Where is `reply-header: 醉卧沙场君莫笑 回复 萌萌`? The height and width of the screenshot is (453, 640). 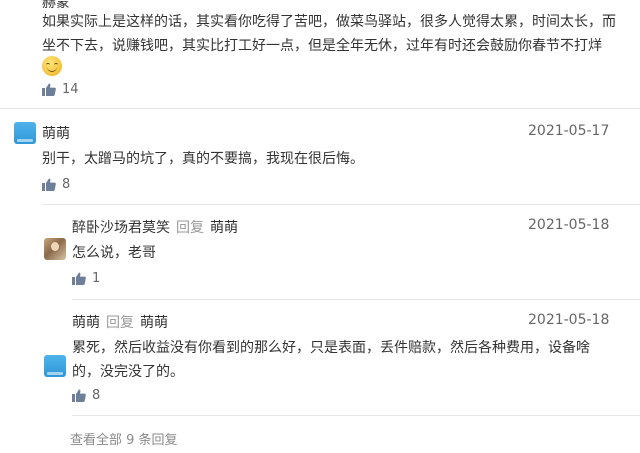
reply-header: 醉卧沙场君莫笑 回复 萌萌 is located at coordinates (155, 227).